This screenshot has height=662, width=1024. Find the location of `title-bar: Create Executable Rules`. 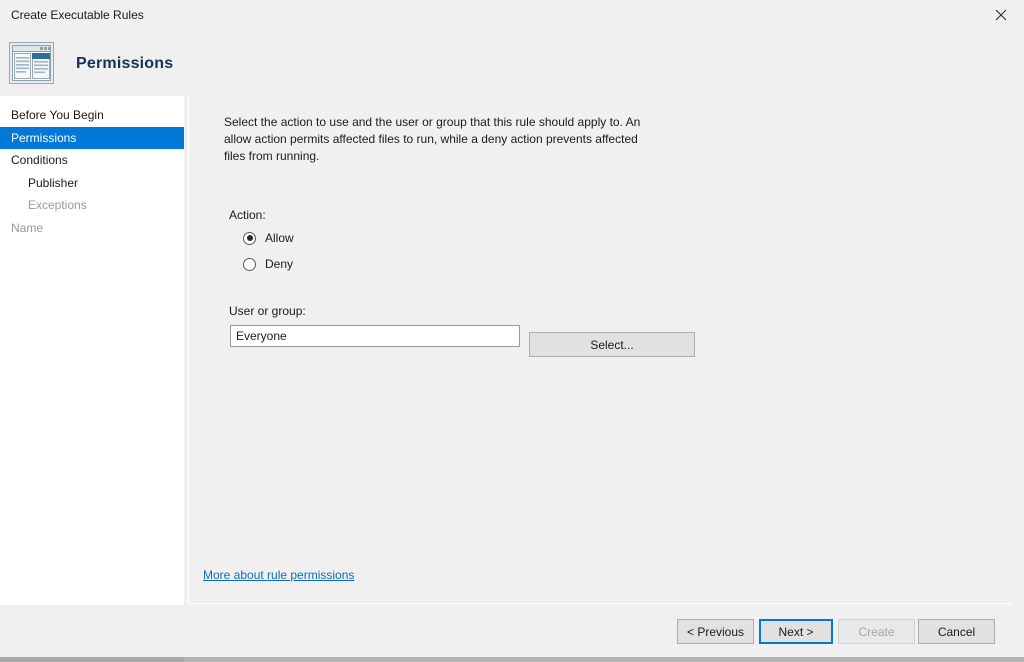

title-bar: Create Executable Rules is located at coordinates (512, 15).